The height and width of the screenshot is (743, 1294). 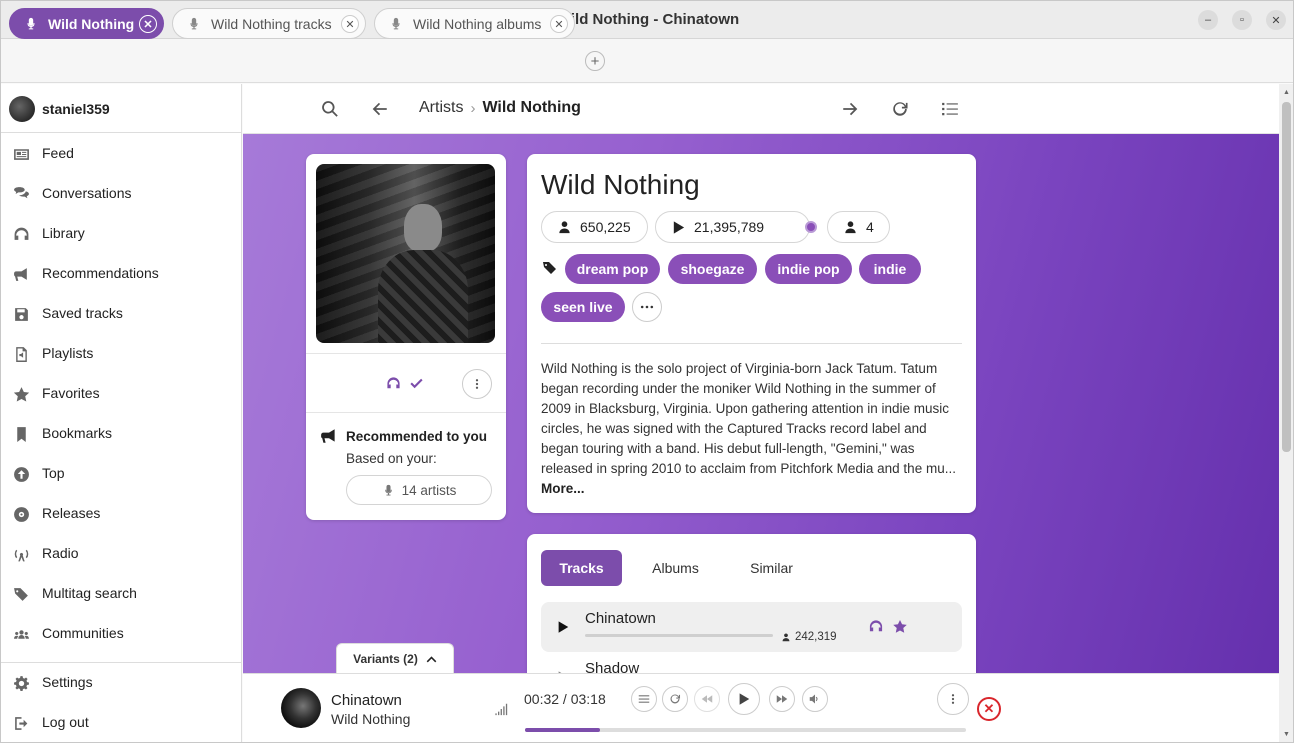 What do you see at coordinates (121, 314) in the screenshot?
I see `sidebar-item-saved-tracks: Saved tracks` at bounding box center [121, 314].